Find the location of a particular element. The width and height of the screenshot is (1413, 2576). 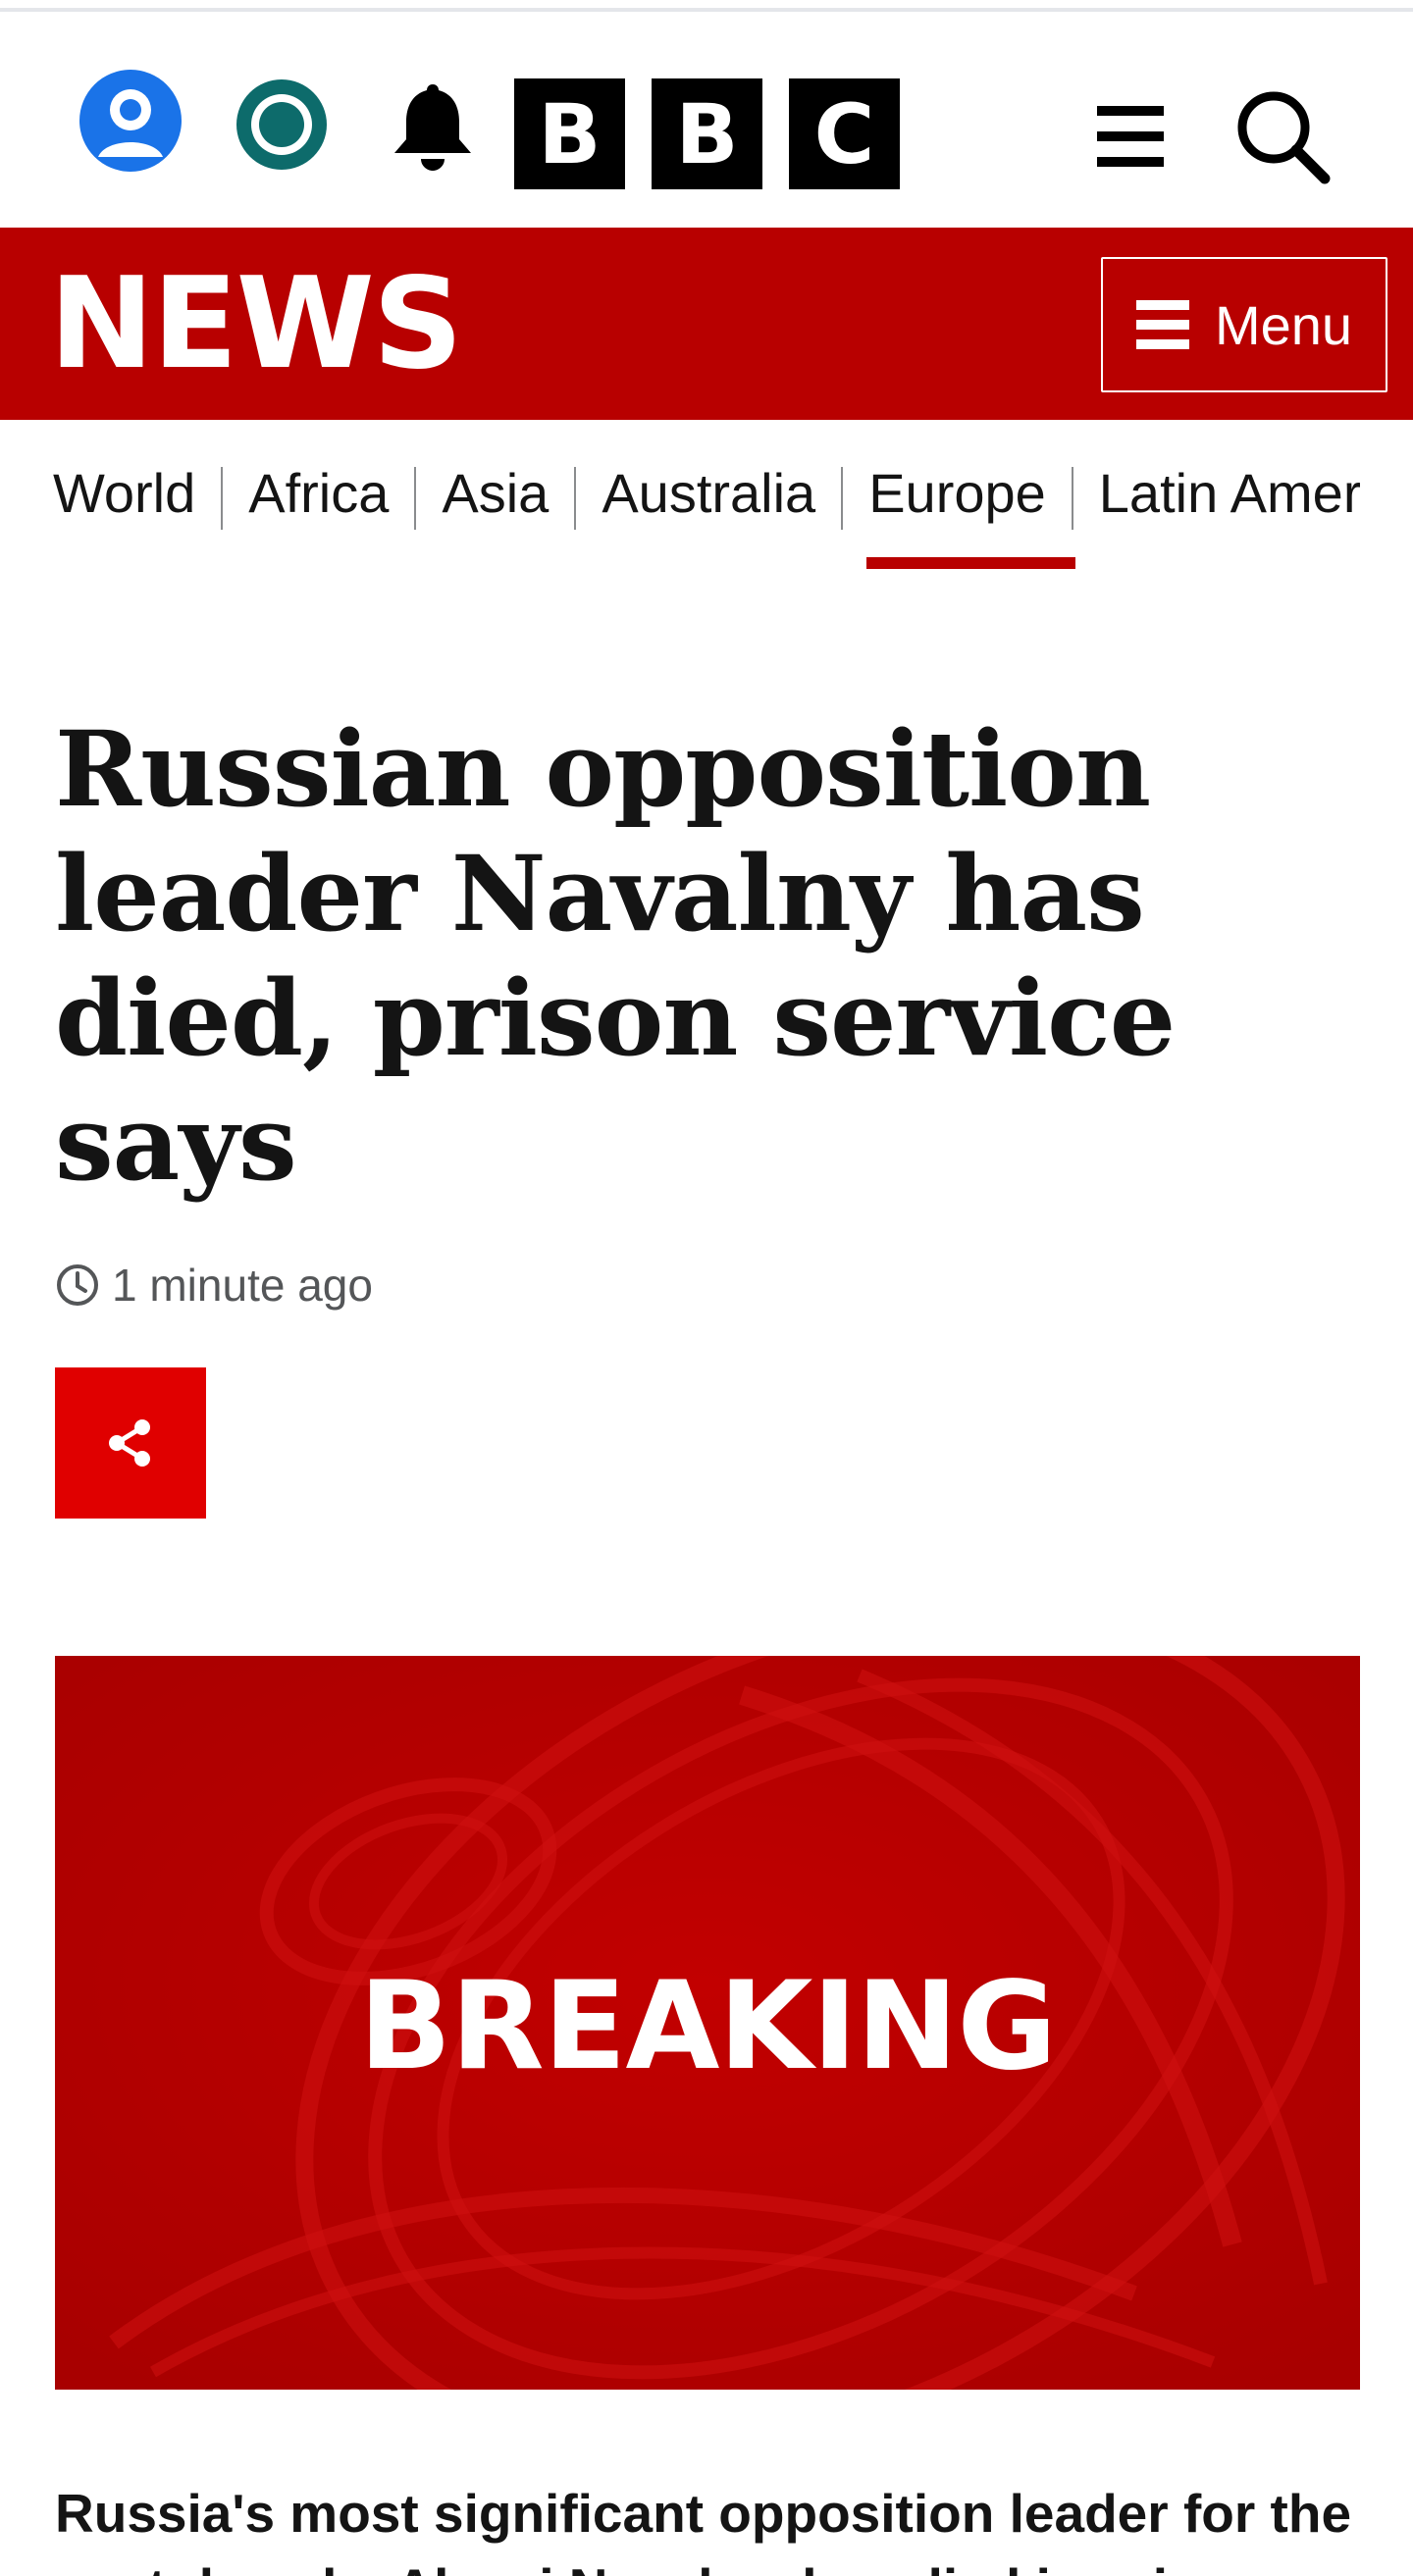

share-icon is located at coordinates (129, 1443).